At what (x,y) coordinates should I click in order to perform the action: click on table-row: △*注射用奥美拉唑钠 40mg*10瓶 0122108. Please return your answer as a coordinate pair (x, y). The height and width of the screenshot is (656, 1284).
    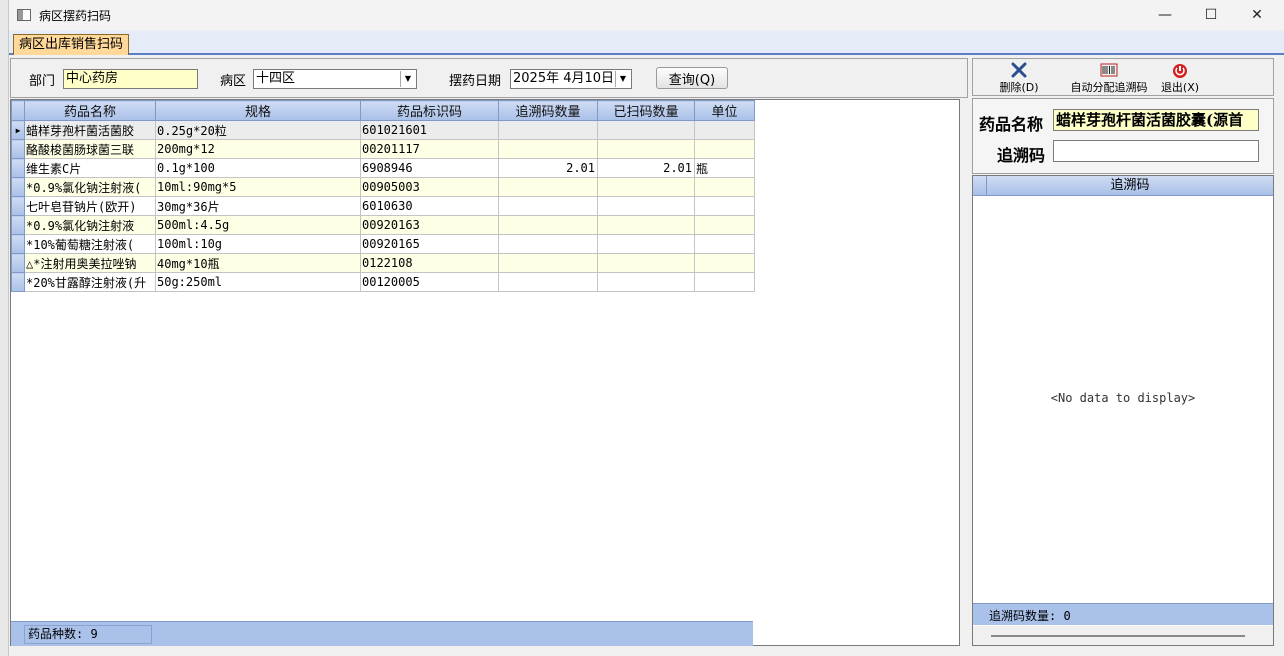
    Looking at the image, I should click on (383, 263).